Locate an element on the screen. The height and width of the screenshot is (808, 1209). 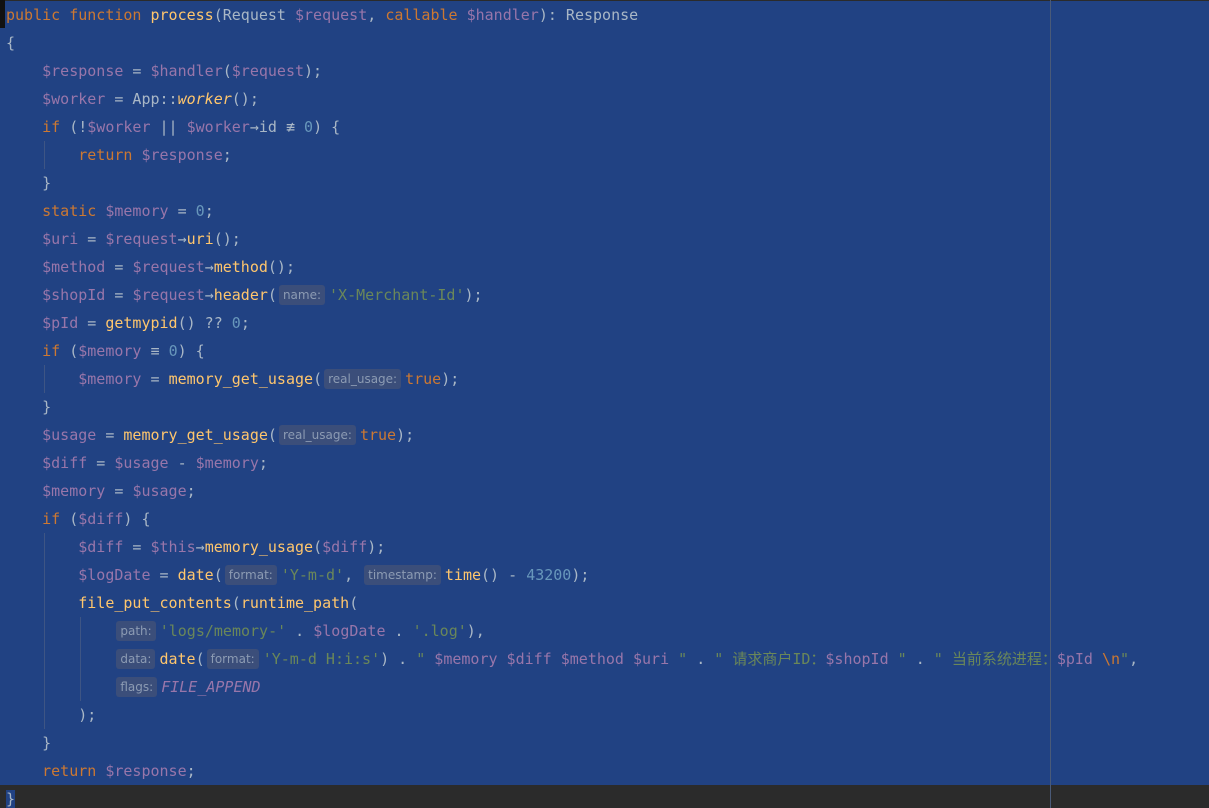
code-token: date is located at coordinates (195, 575).